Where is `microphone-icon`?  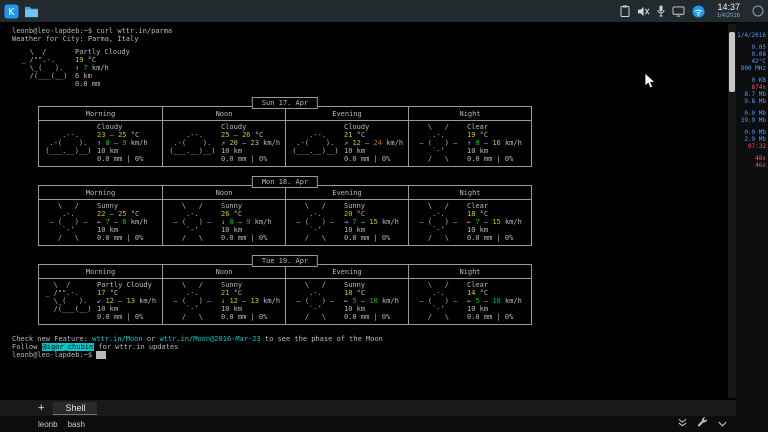
microphone-icon is located at coordinates (661, 11).